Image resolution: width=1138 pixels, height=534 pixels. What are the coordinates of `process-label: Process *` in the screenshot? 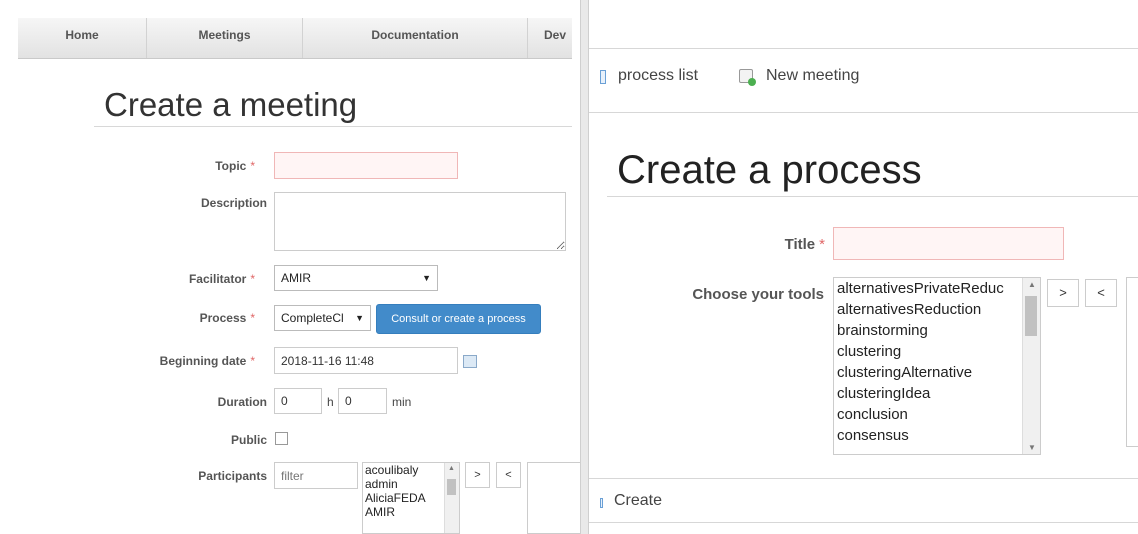 It's located at (202, 318).